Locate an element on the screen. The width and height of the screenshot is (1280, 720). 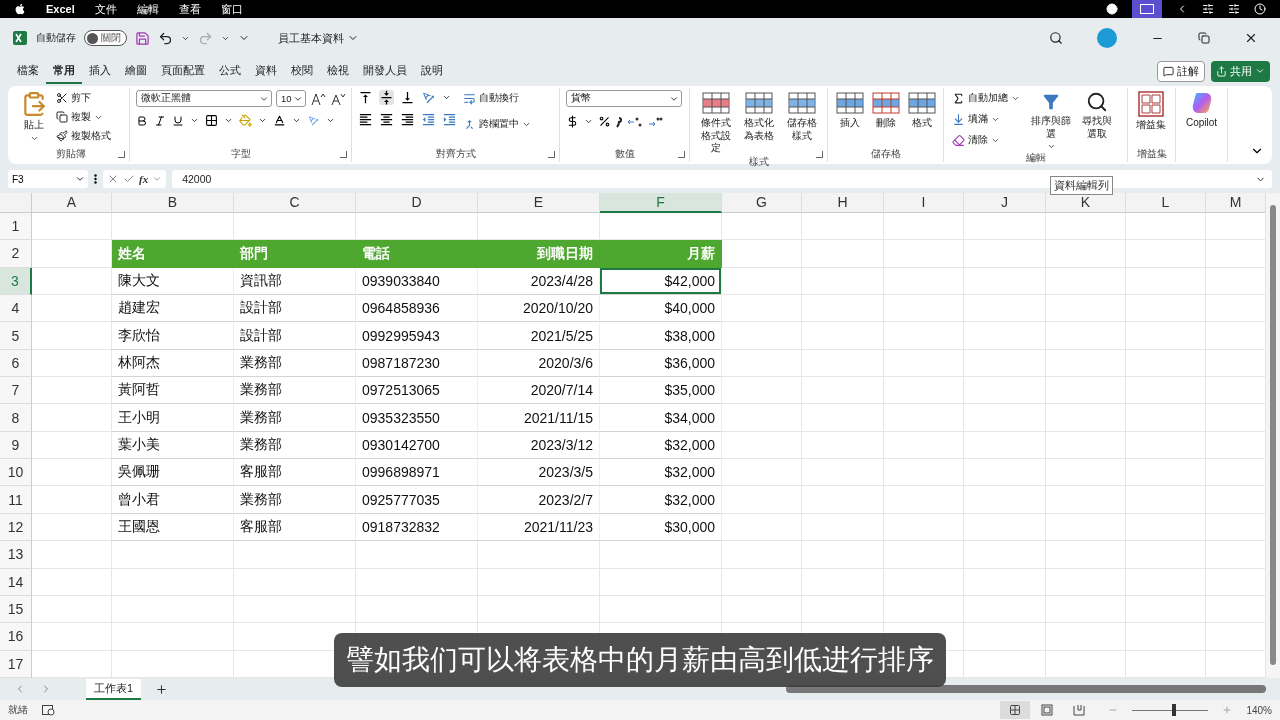
document-title: 員工基本資料 is located at coordinates (318, 38).